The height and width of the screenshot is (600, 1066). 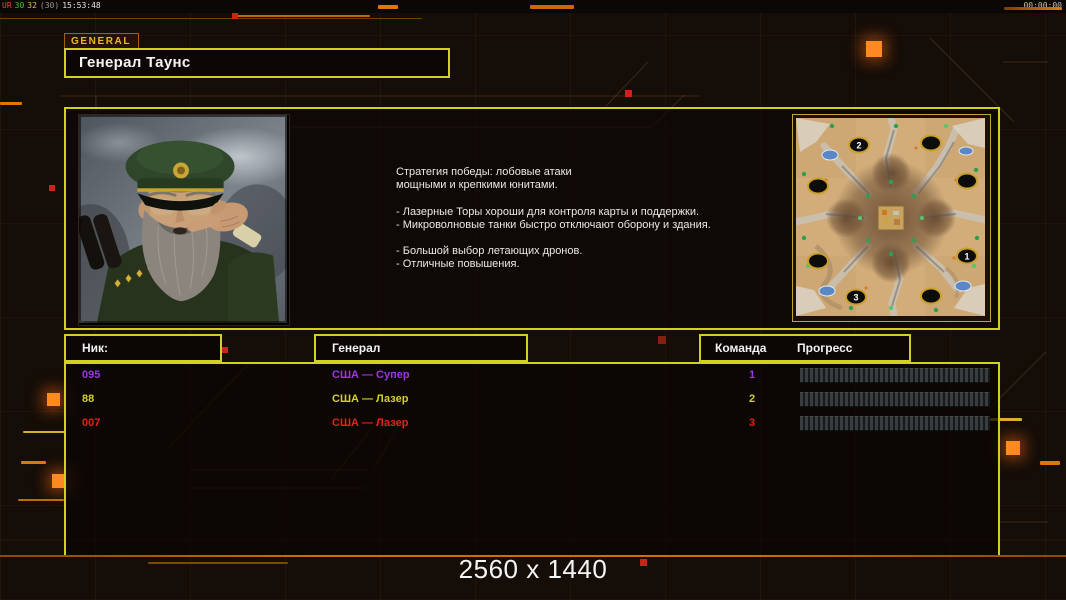 I want to click on resolution-label: 2560 x 1440, so click(x=533, y=569).